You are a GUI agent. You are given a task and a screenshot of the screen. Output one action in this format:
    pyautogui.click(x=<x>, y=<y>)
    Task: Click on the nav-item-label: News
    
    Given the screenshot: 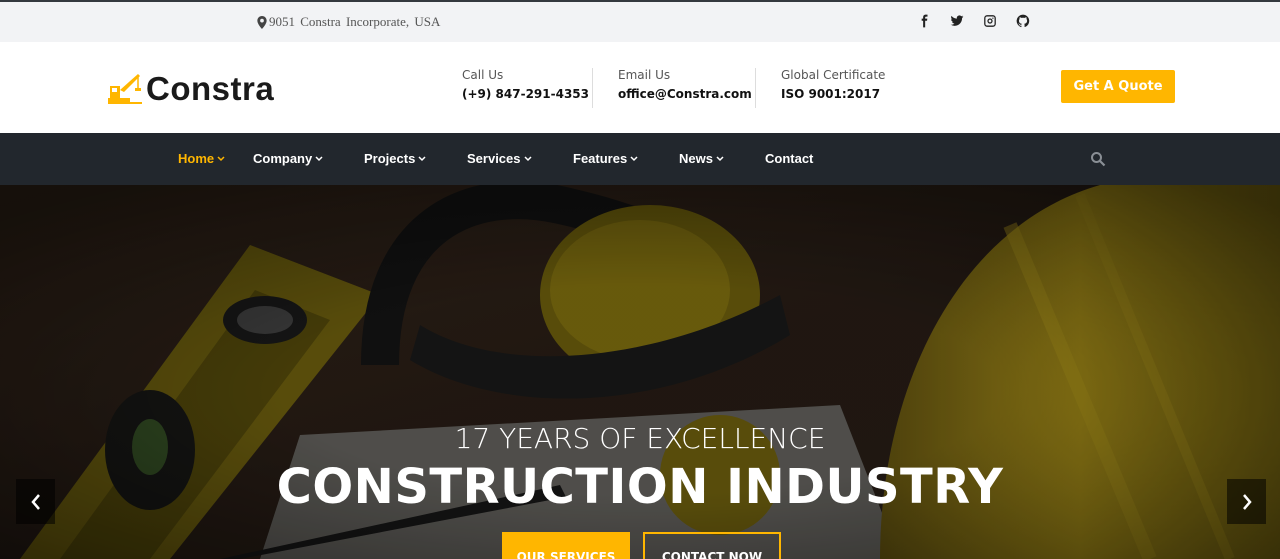 What is the action you would take?
    pyautogui.click(x=696, y=158)
    